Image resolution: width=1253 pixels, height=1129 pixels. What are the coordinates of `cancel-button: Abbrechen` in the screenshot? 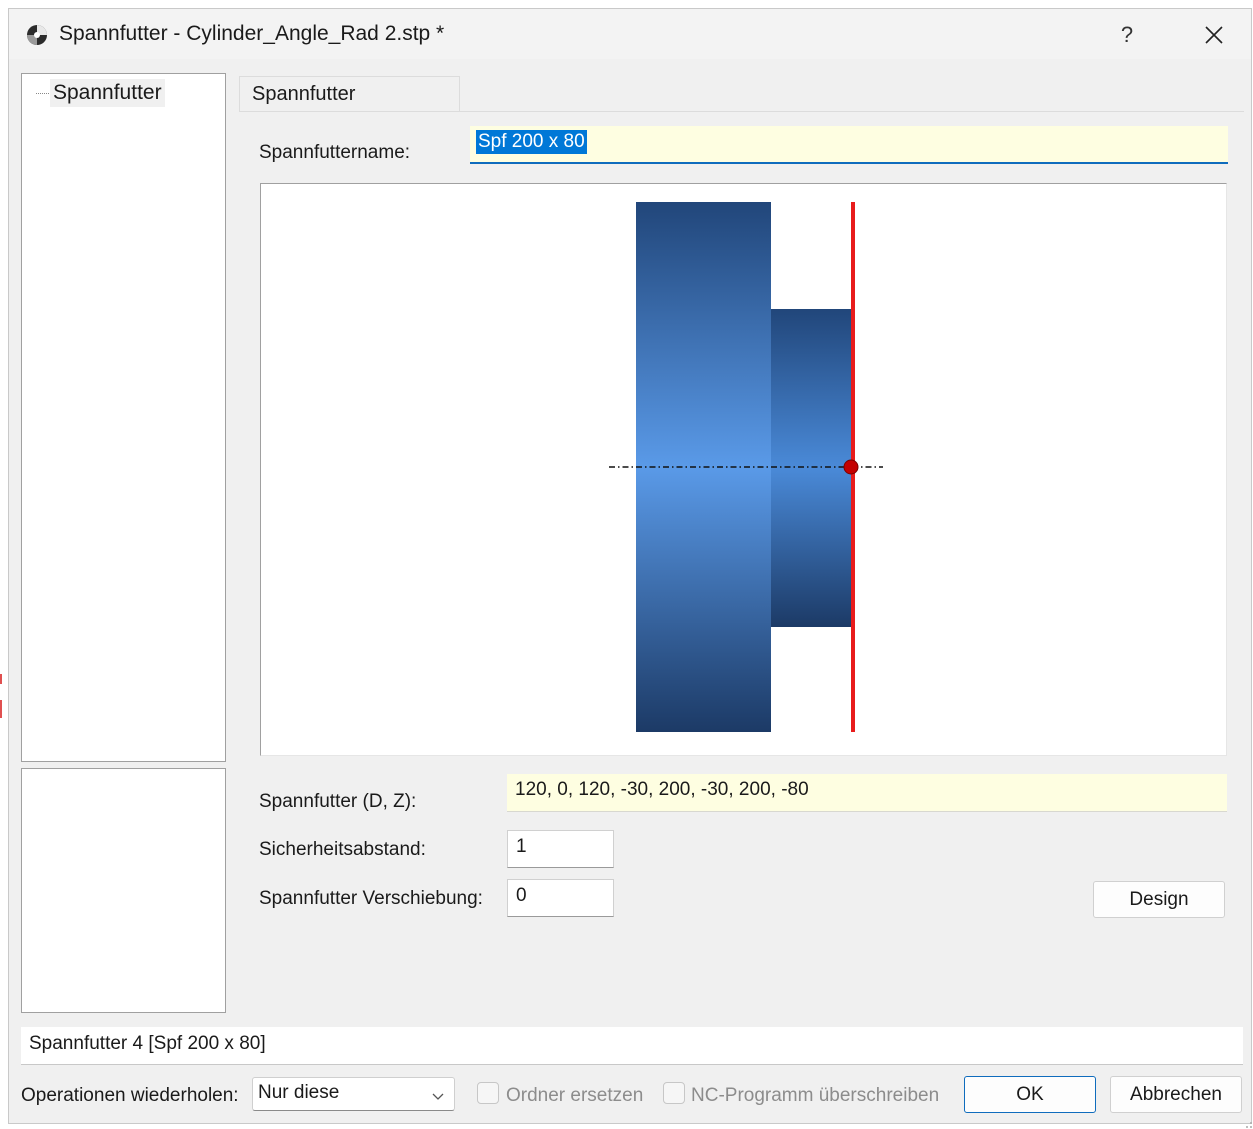 It's located at (1176, 1094).